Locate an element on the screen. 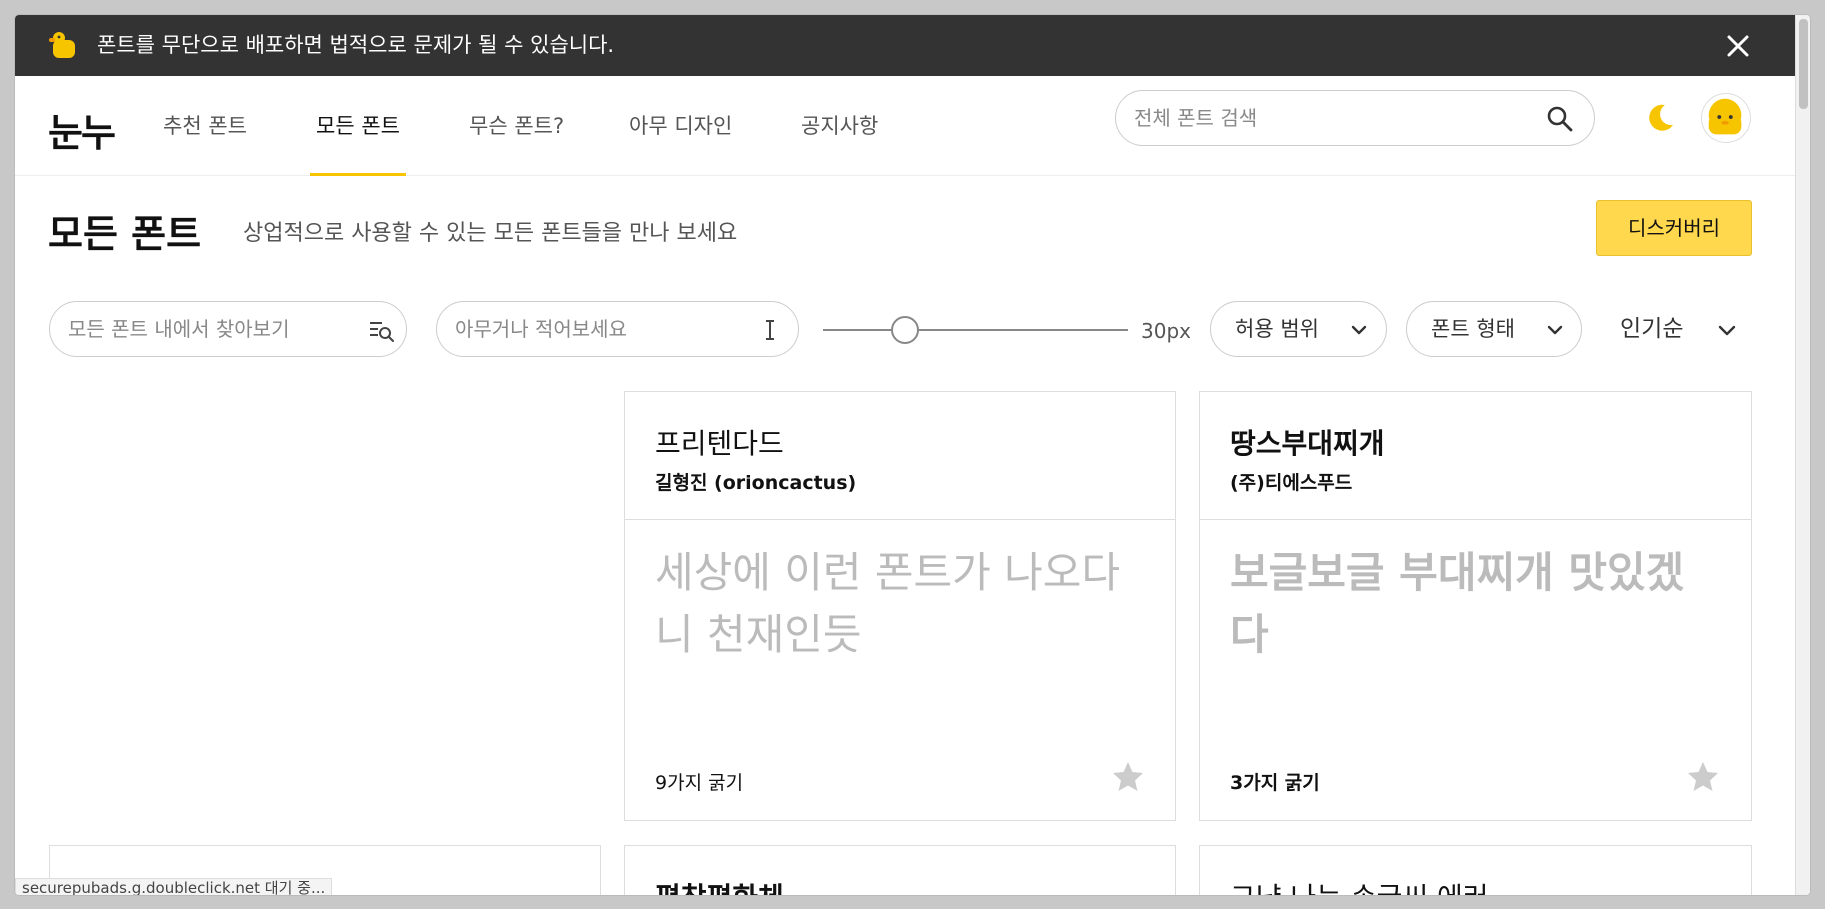 Image resolution: width=1825 pixels, height=909 pixels. font-filter-search is located at coordinates (228, 329).